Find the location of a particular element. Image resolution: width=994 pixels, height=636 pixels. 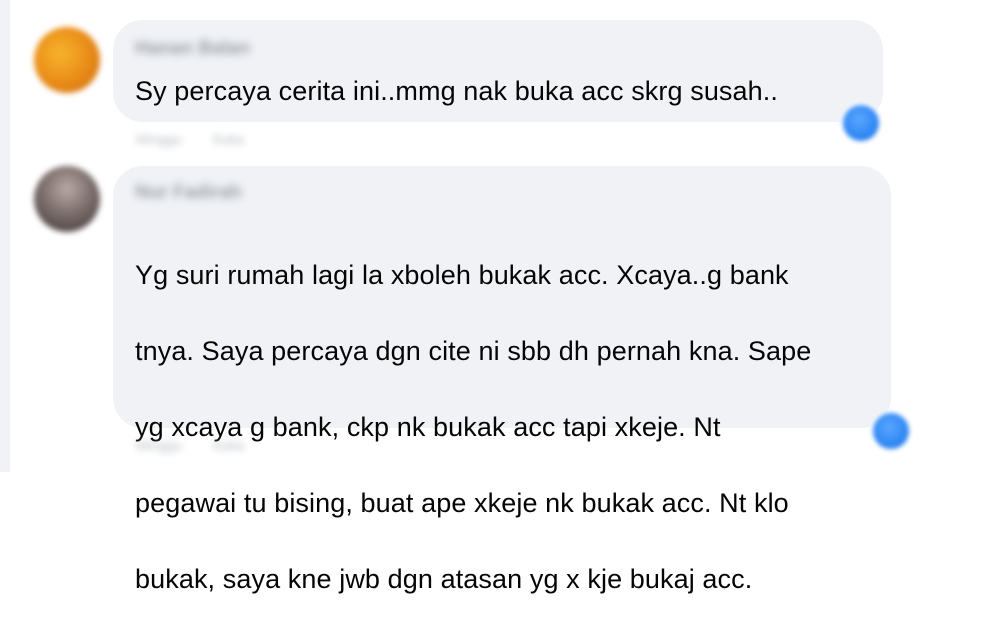

left-divider is located at coordinates (5, 236).